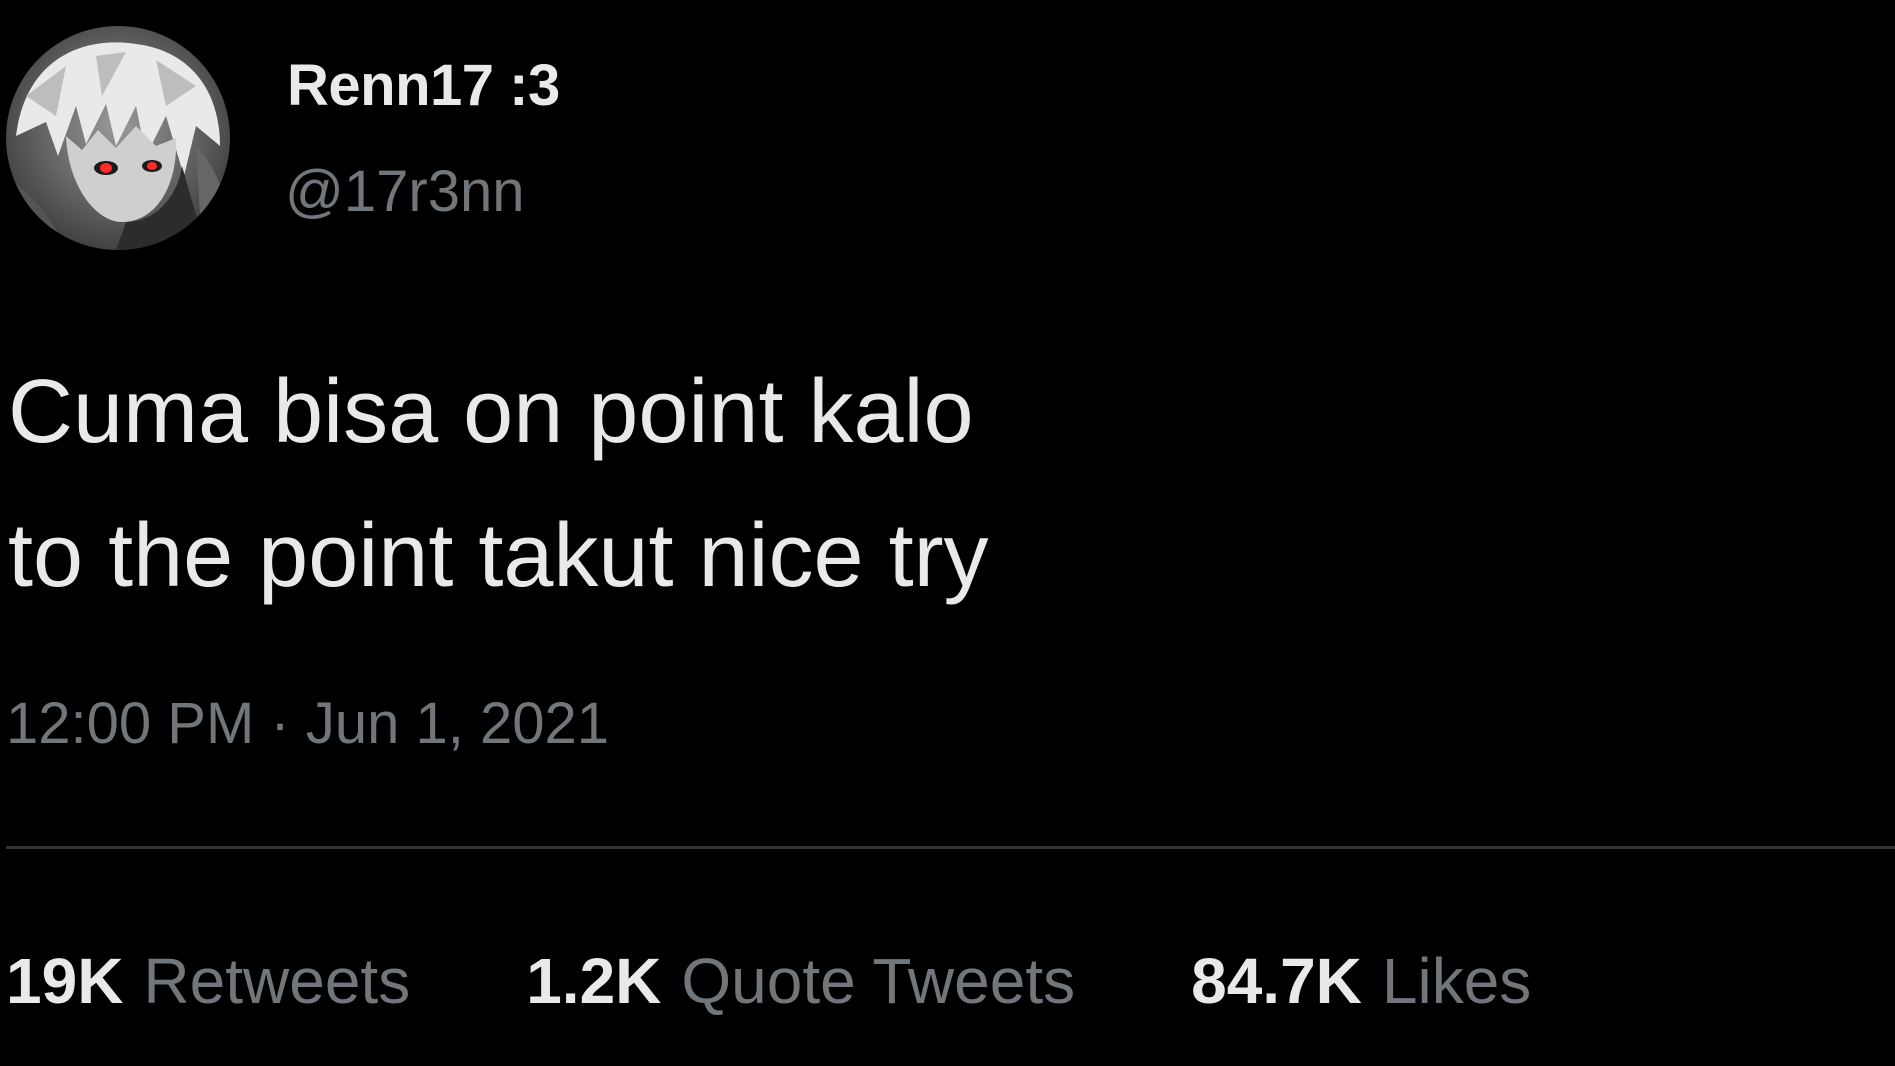 Image resolution: width=1895 pixels, height=1066 pixels. Describe the element at coordinates (457, 723) in the screenshot. I see `tweet-date-link: Jun 1, 2021` at that location.